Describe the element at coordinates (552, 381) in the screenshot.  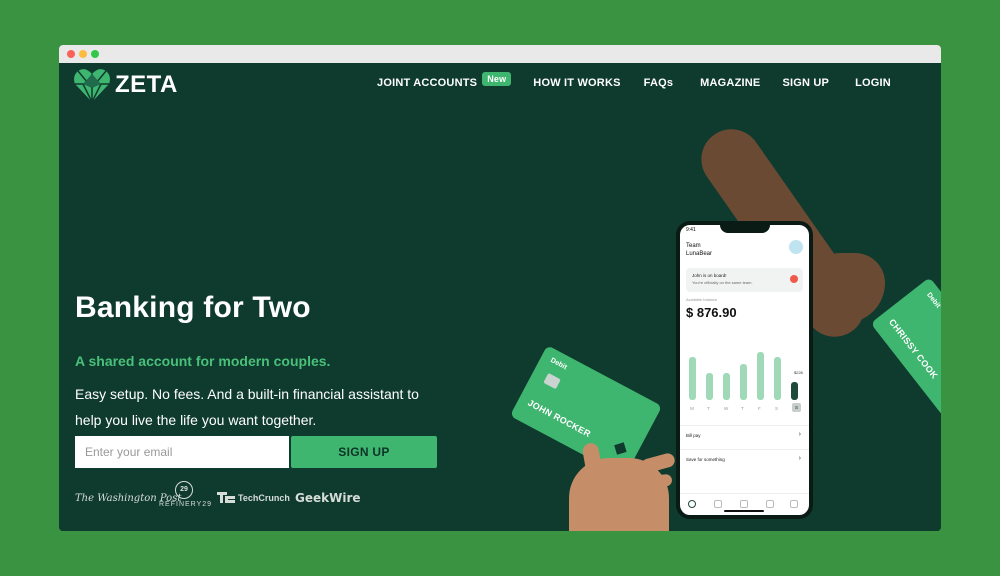
I see `card-chip-icon` at that location.